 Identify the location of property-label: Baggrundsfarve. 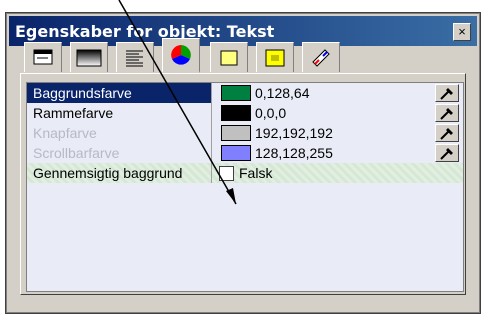
(119, 93).